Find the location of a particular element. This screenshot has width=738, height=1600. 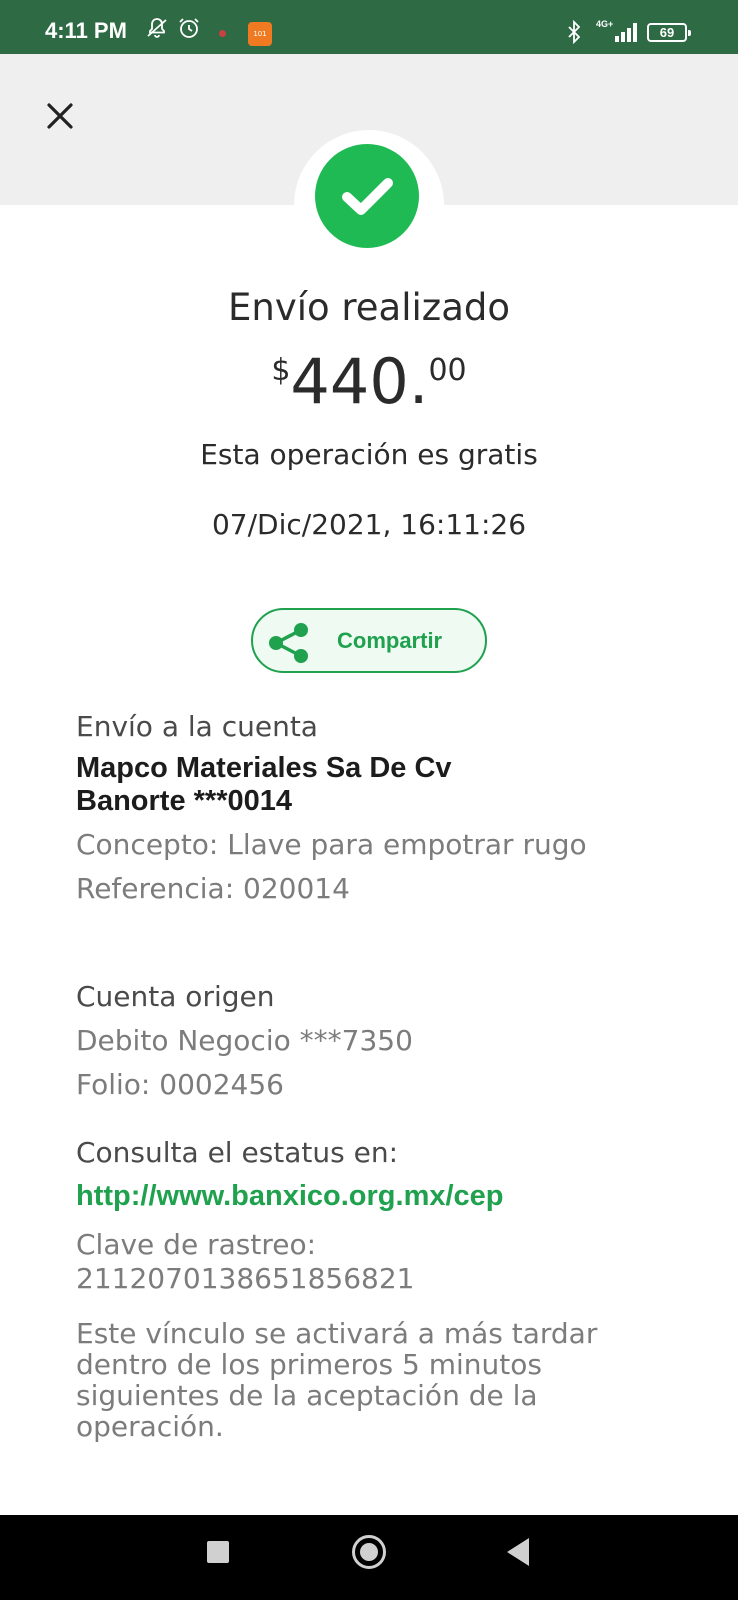

amount-integer: 440. is located at coordinates (359, 381).